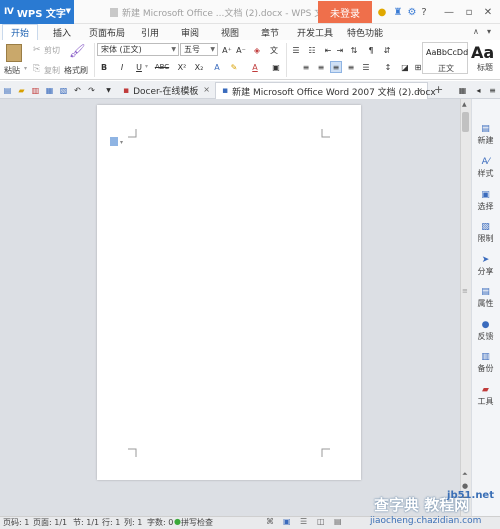 Image resolution: width=500 pixels, height=529 pixels. Describe the element at coordinates (328, 50) in the screenshot. I see `outdent-icon: ⇤` at that location.